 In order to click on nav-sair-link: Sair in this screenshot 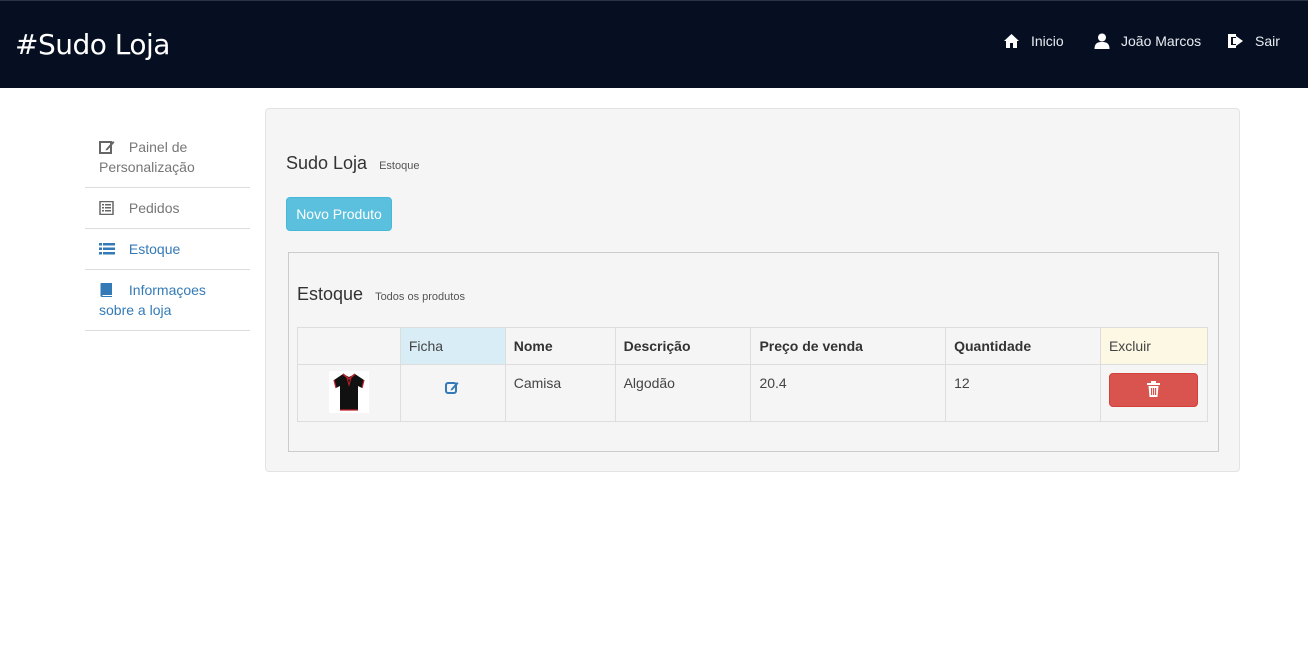, I will do `click(1253, 41)`.